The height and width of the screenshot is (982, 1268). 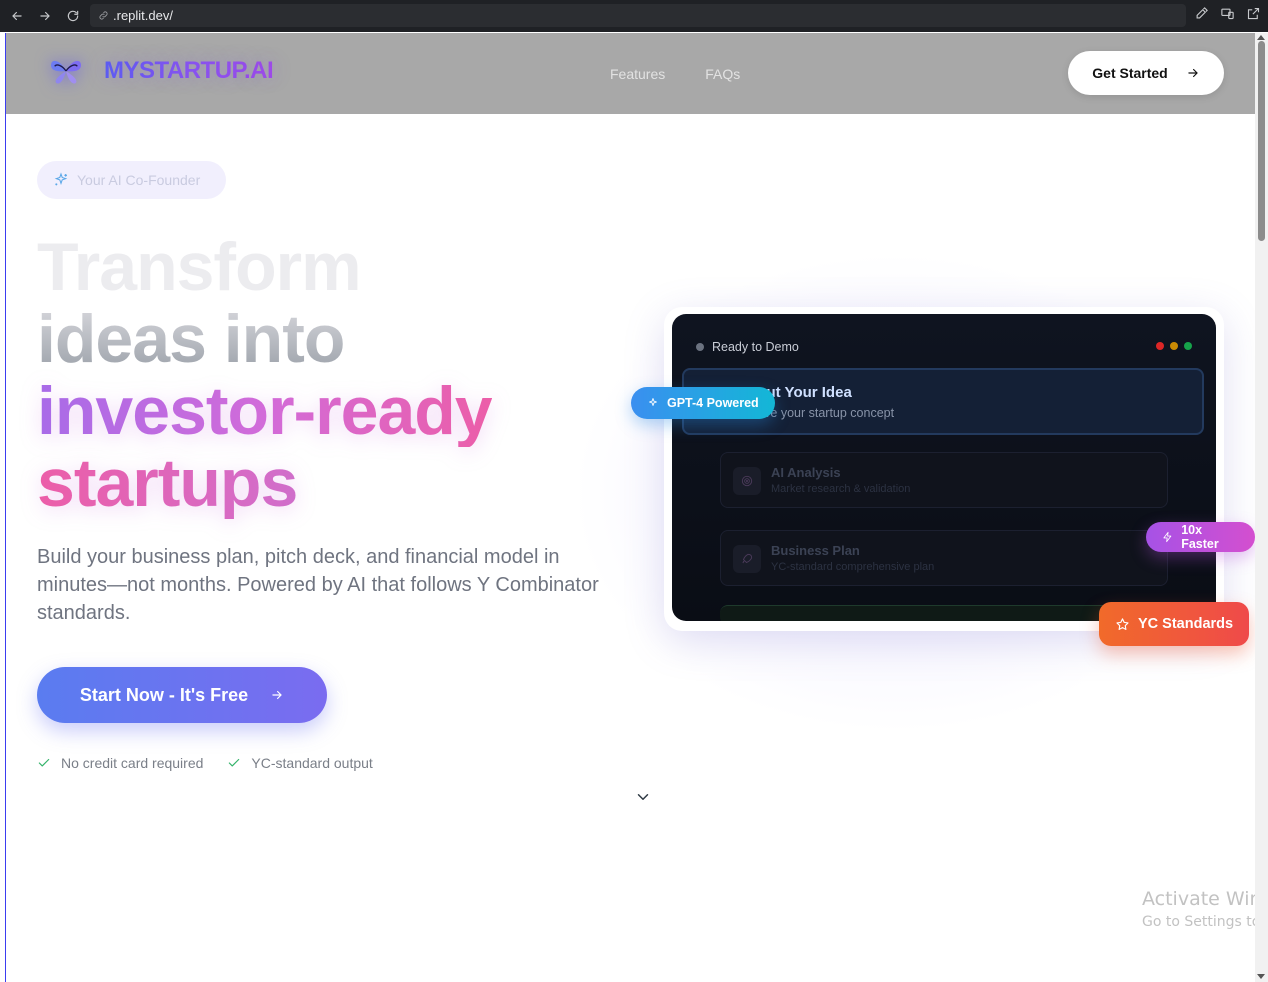 What do you see at coordinates (853, 567) in the screenshot?
I see `step-subtitle: YC-standard comprehensive plan` at bounding box center [853, 567].